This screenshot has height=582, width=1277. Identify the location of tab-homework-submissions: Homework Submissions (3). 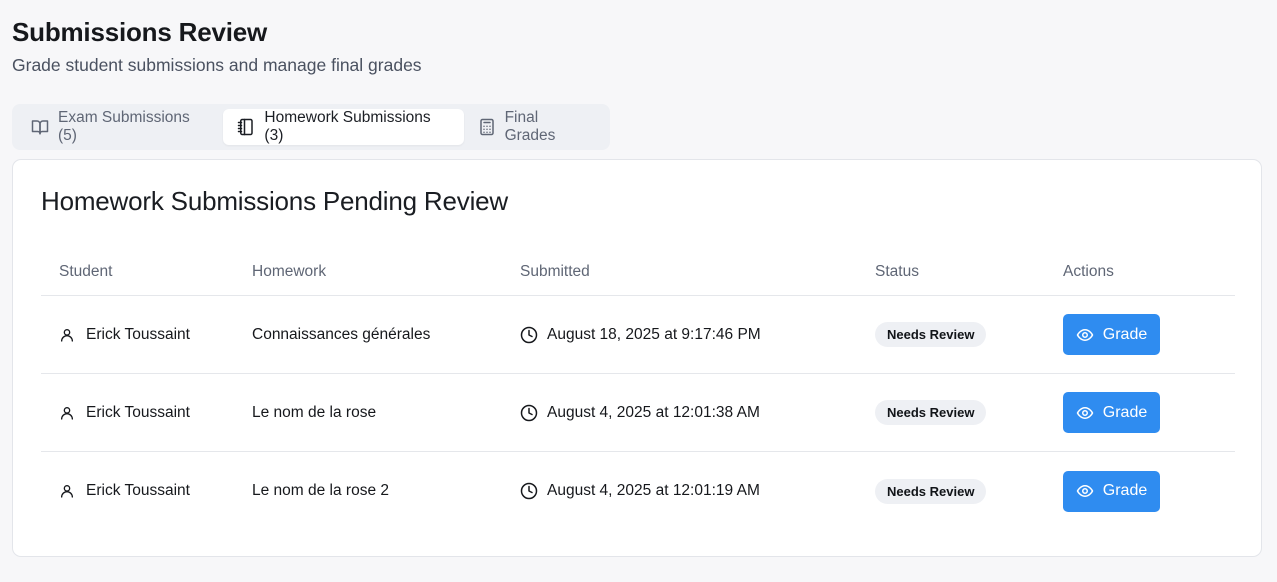
(343, 127).